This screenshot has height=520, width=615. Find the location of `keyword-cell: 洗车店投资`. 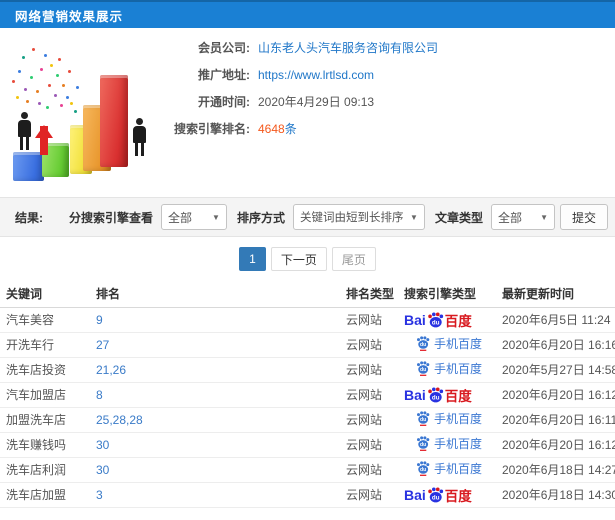

keyword-cell: 洗车店投资 is located at coordinates (48, 370).